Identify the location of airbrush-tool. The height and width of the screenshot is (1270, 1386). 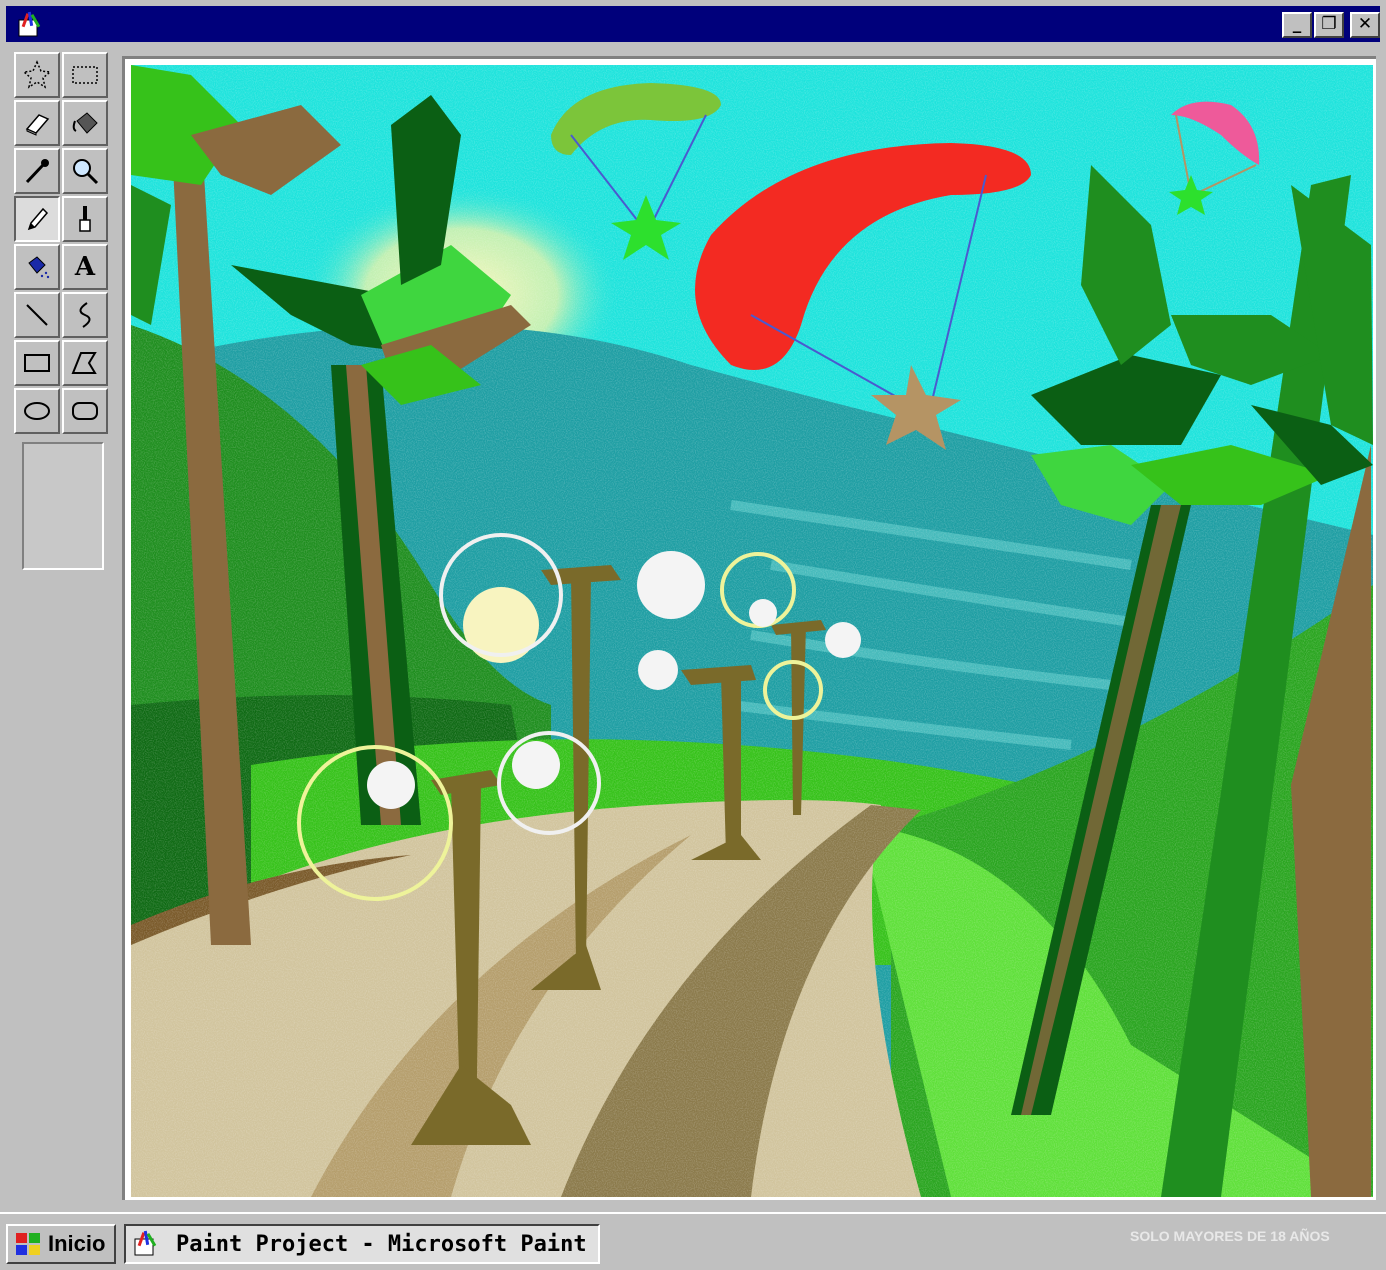
(37, 267).